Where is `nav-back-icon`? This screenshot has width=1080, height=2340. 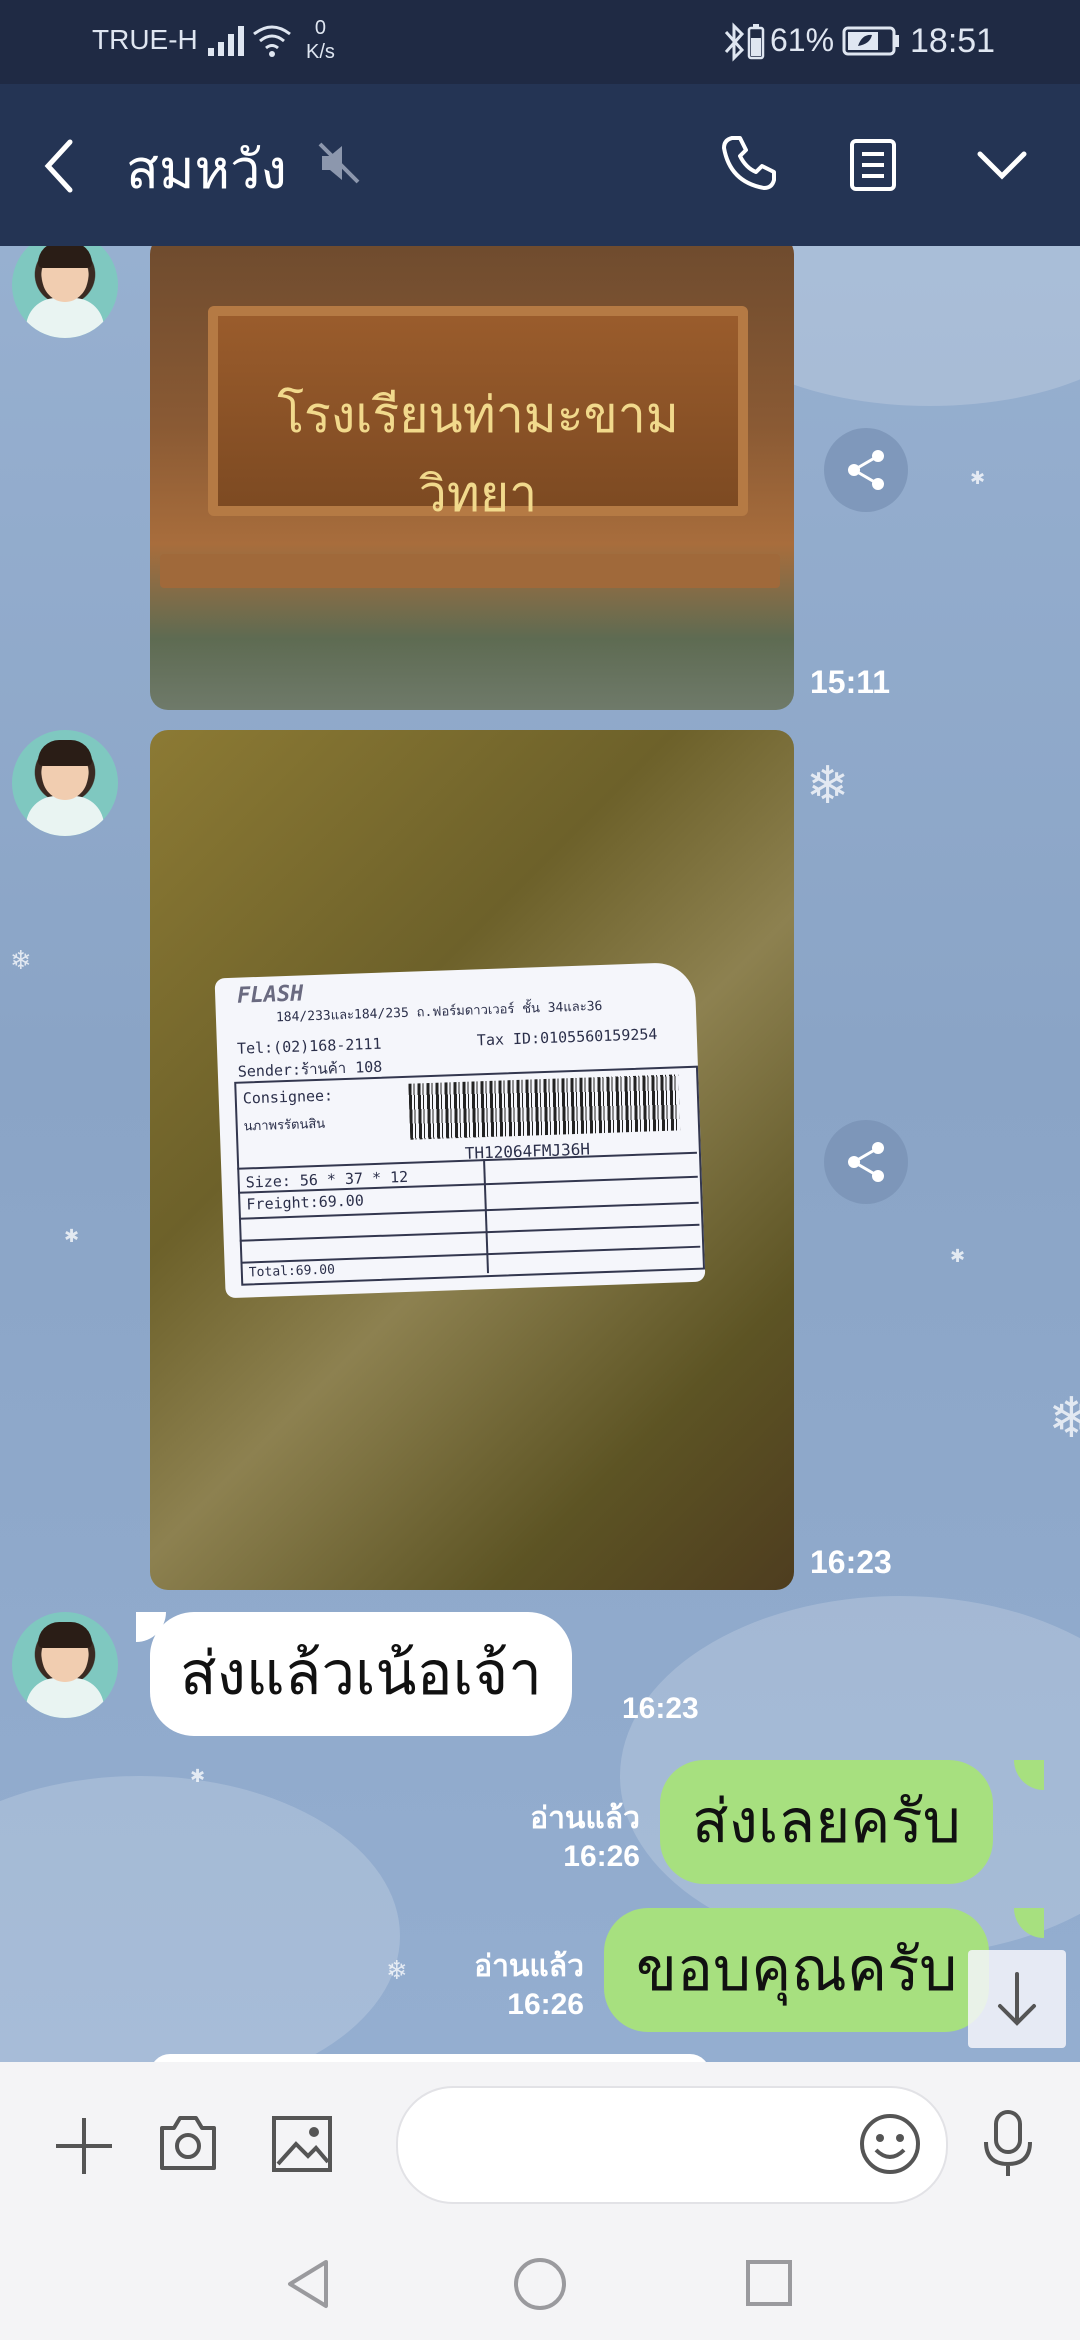
nav-back-icon is located at coordinates (308, 2284).